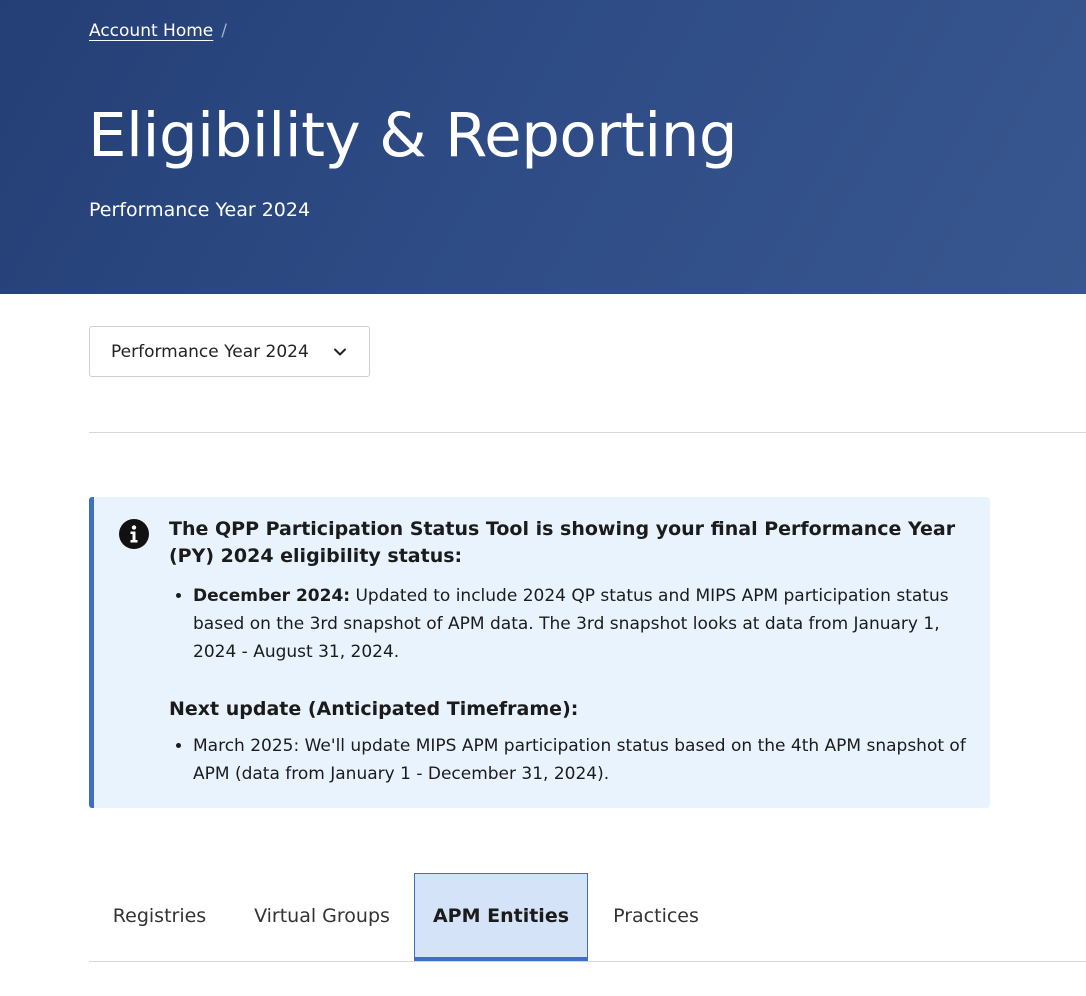  What do you see at coordinates (159, 916) in the screenshot?
I see `tab-registries: Registries` at bounding box center [159, 916].